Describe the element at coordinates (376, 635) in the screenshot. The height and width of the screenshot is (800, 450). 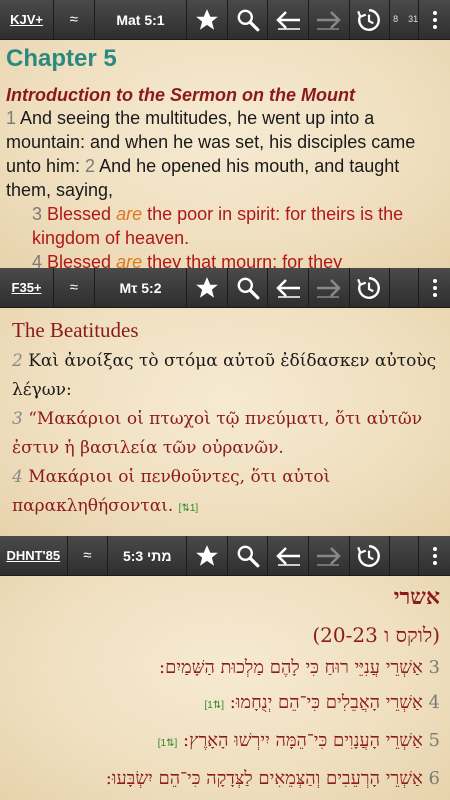
I see `section-subheading: (לוקס ו 20-23)` at that location.